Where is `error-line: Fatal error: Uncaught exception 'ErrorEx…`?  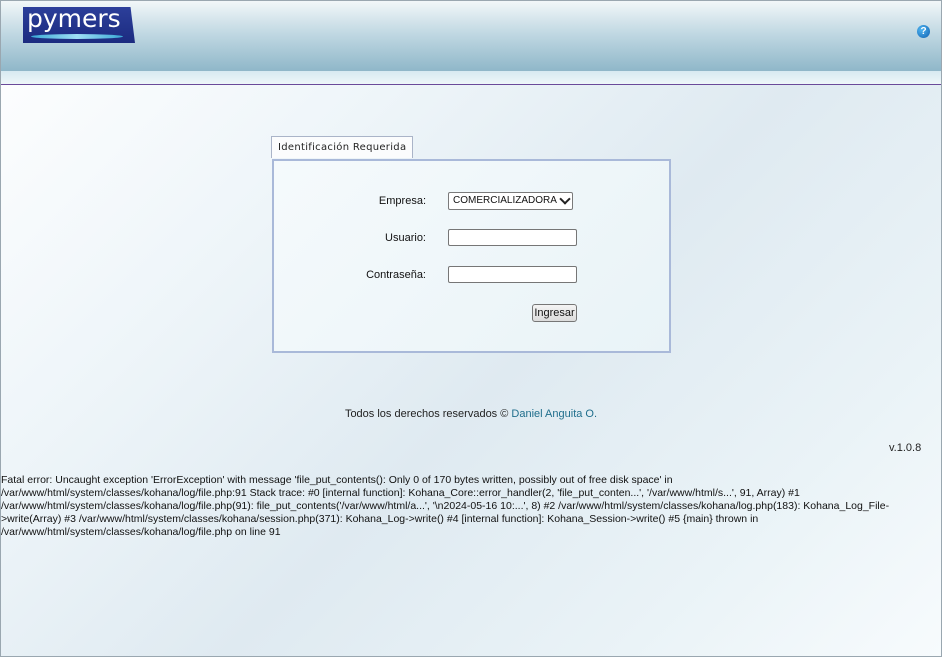
error-line: Fatal error: Uncaught exception 'ErrorEx… is located at coordinates (337, 480).